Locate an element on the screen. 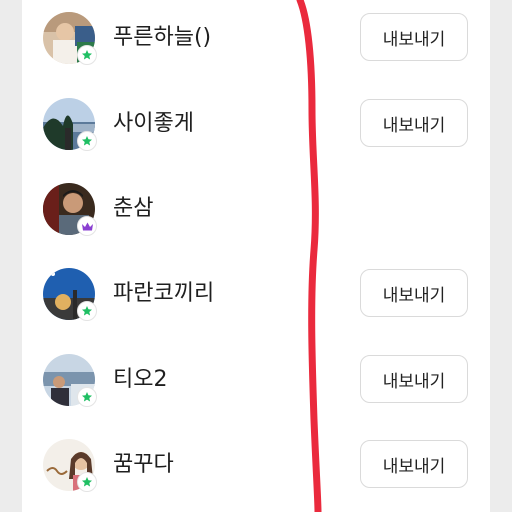 The height and width of the screenshot is (512, 512). member-name: 푸른하늘() is located at coordinates (162, 37).